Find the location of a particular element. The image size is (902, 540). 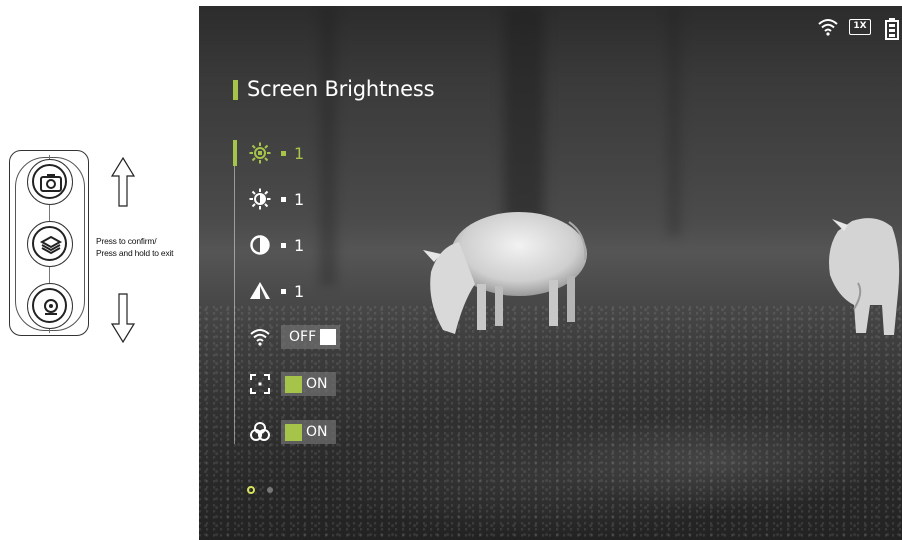

color-palette-toggle: ON is located at coordinates (308, 432).